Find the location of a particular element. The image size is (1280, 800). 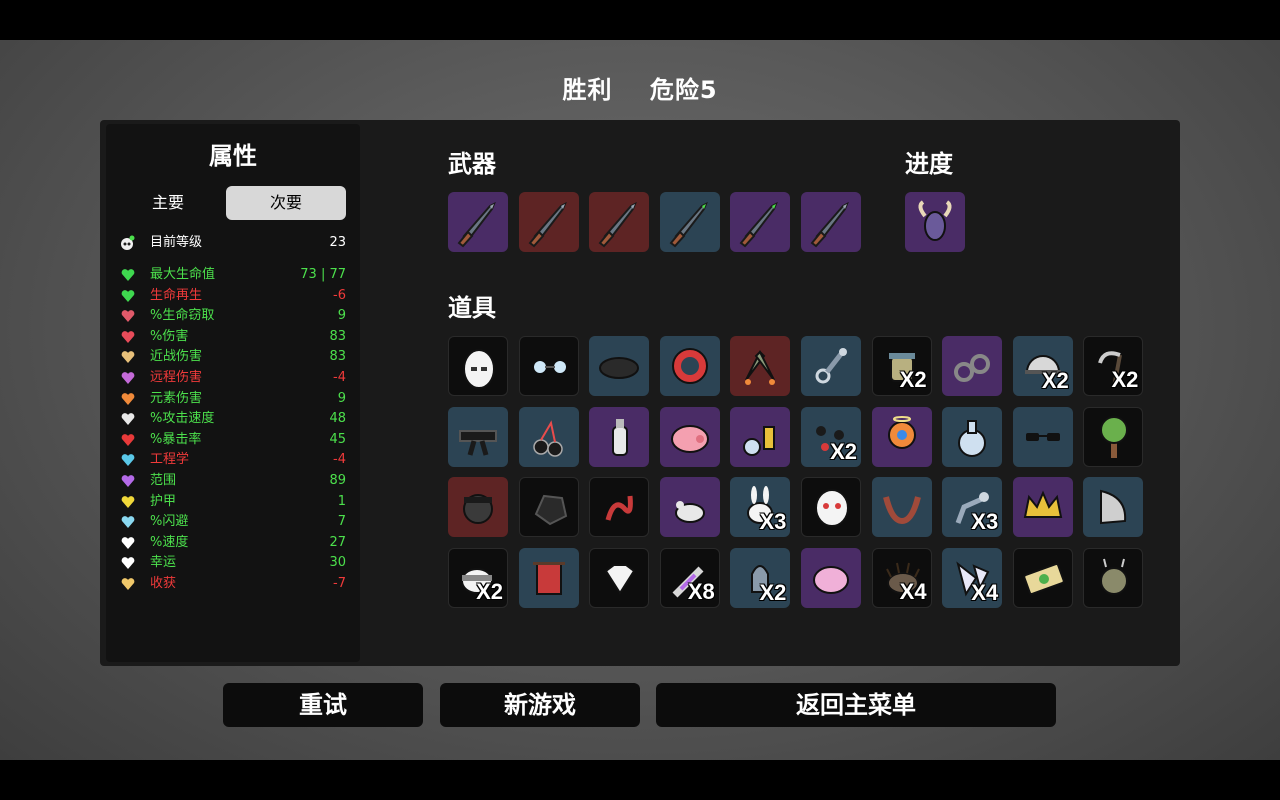

wrench-icon is located at coordinates (128, 460).